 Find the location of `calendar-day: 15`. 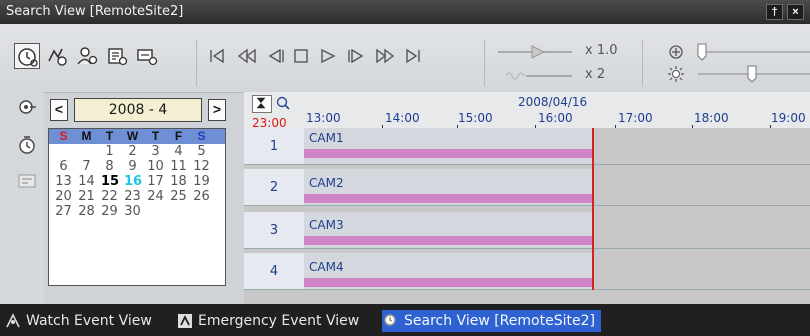

calendar-day: 15 is located at coordinates (110, 181).